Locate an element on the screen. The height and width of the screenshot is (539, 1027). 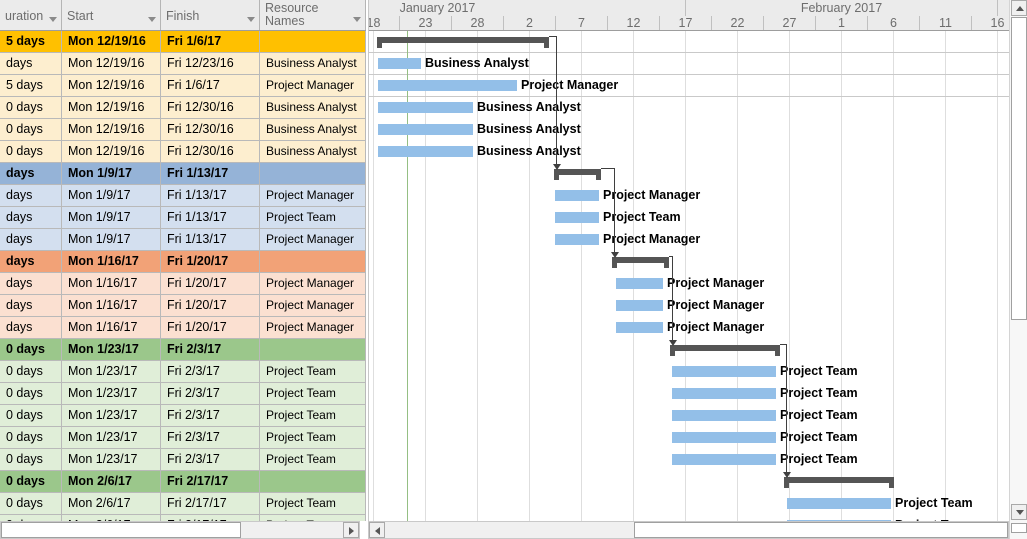
cell-finish: Fri 1/6/17 is located at coordinates (210, 41).